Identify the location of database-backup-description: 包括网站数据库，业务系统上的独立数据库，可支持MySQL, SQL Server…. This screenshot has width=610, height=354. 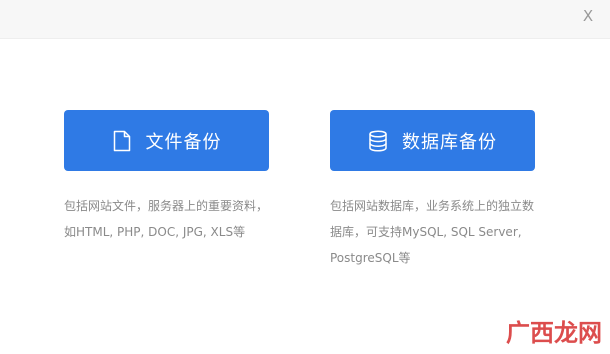
(432, 232).